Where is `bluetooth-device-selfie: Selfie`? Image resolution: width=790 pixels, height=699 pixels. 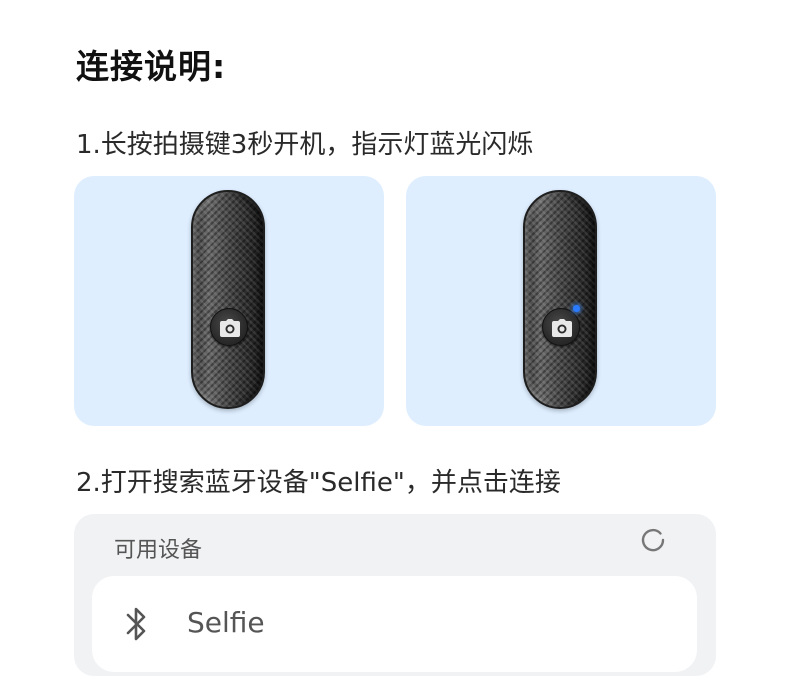 bluetooth-device-selfie: Selfie is located at coordinates (394, 624).